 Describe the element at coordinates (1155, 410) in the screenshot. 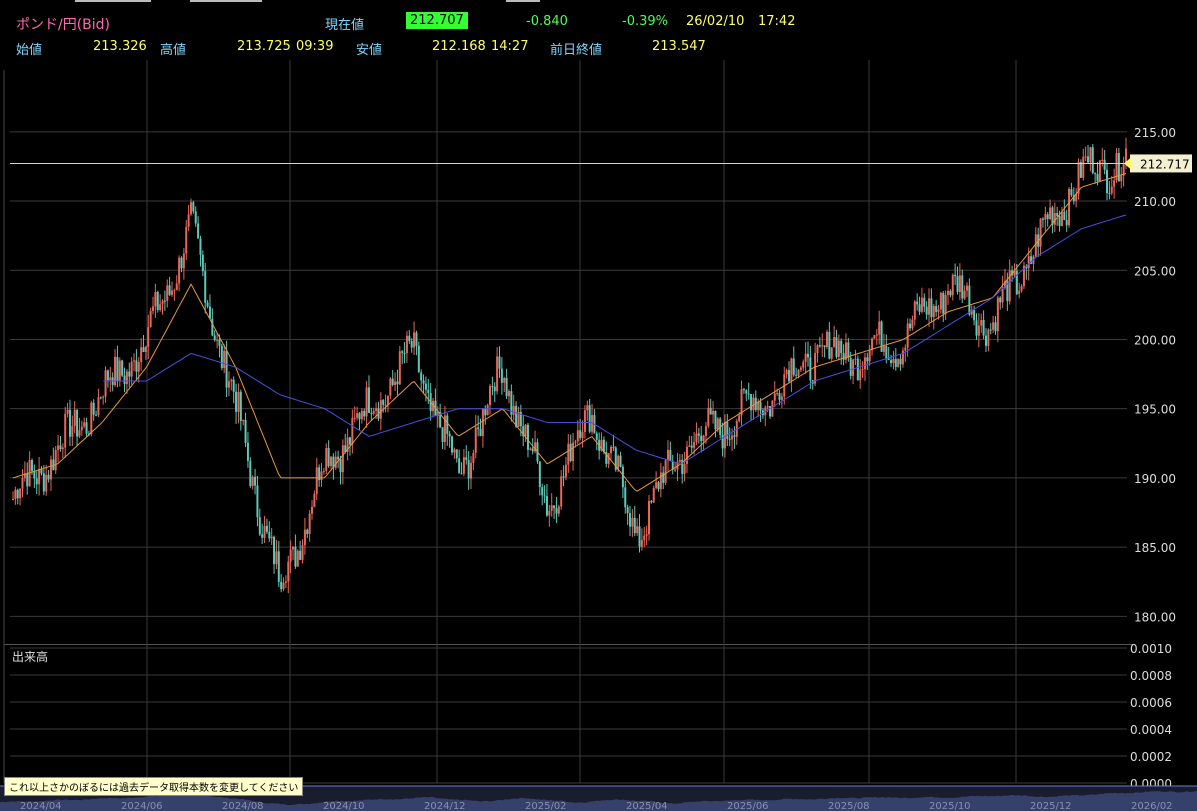

I see `price-tick-label: 195.00` at that location.